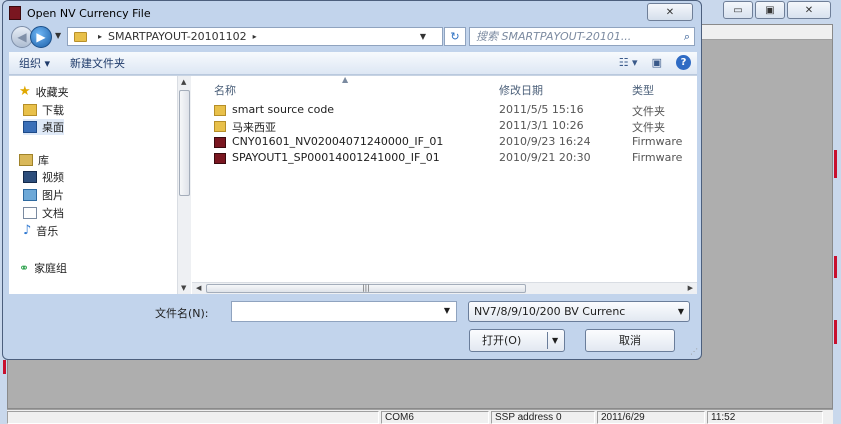 The image size is (841, 424). I want to click on address-dropdown-icon: ▼, so click(423, 36).